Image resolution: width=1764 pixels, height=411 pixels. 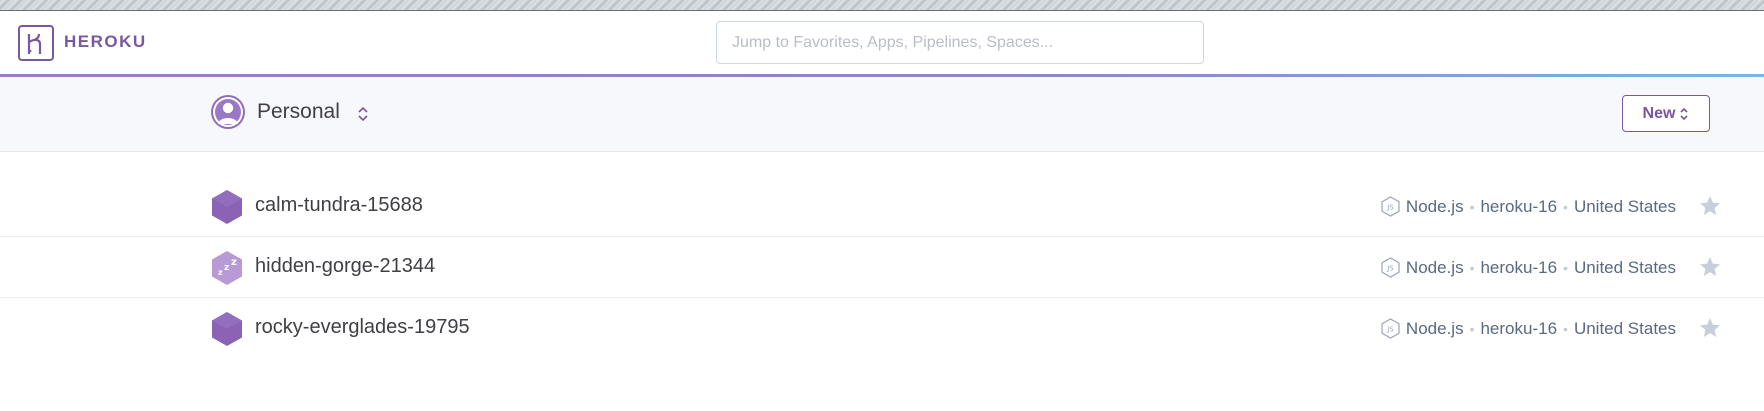 What do you see at coordinates (228, 112) in the screenshot?
I see `user-avatar-icon` at bounding box center [228, 112].